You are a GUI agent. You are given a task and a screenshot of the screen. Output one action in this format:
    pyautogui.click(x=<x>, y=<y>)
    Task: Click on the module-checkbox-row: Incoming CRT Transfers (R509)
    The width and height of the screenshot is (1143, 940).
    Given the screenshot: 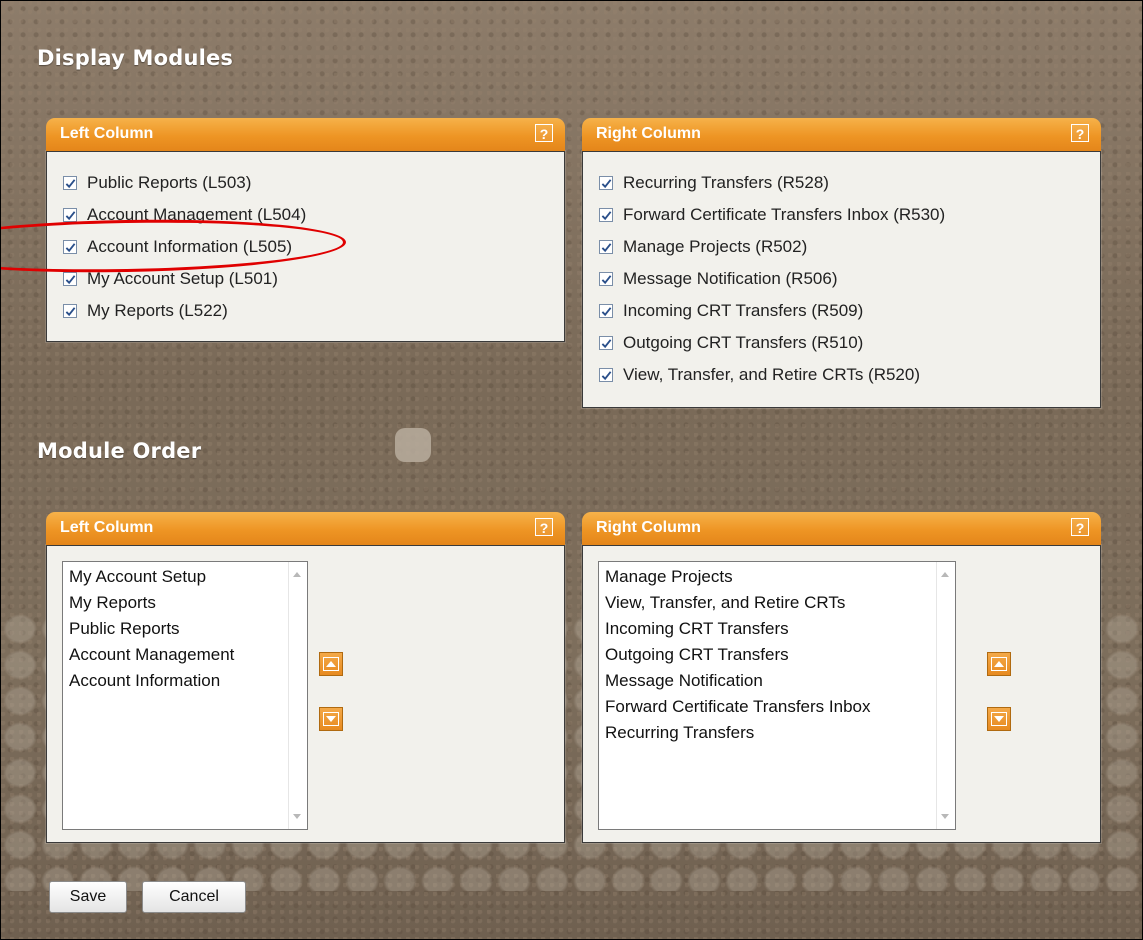 What is the action you would take?
    pyautogui.click(x=731, y=311)
    